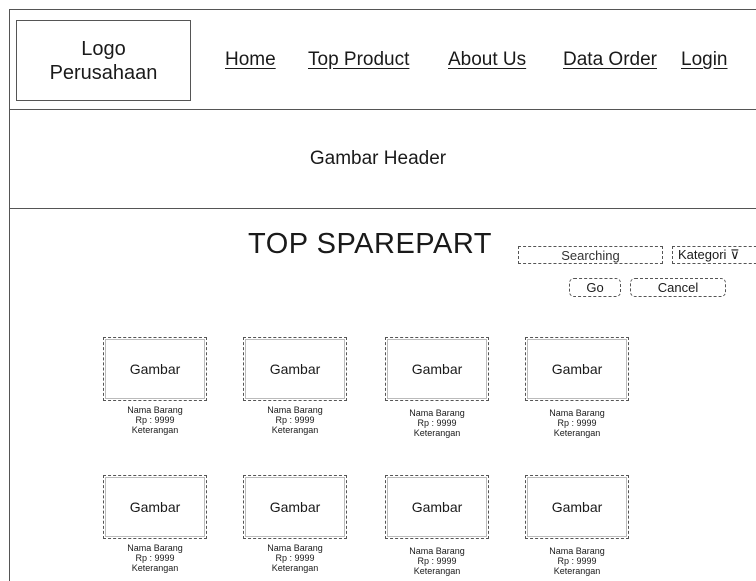 This screenshot has width=756, height=581. Describe the element at coordinates (610, 60) in the screenshot. I see `nav-link-data-order: Data Order` at that location.